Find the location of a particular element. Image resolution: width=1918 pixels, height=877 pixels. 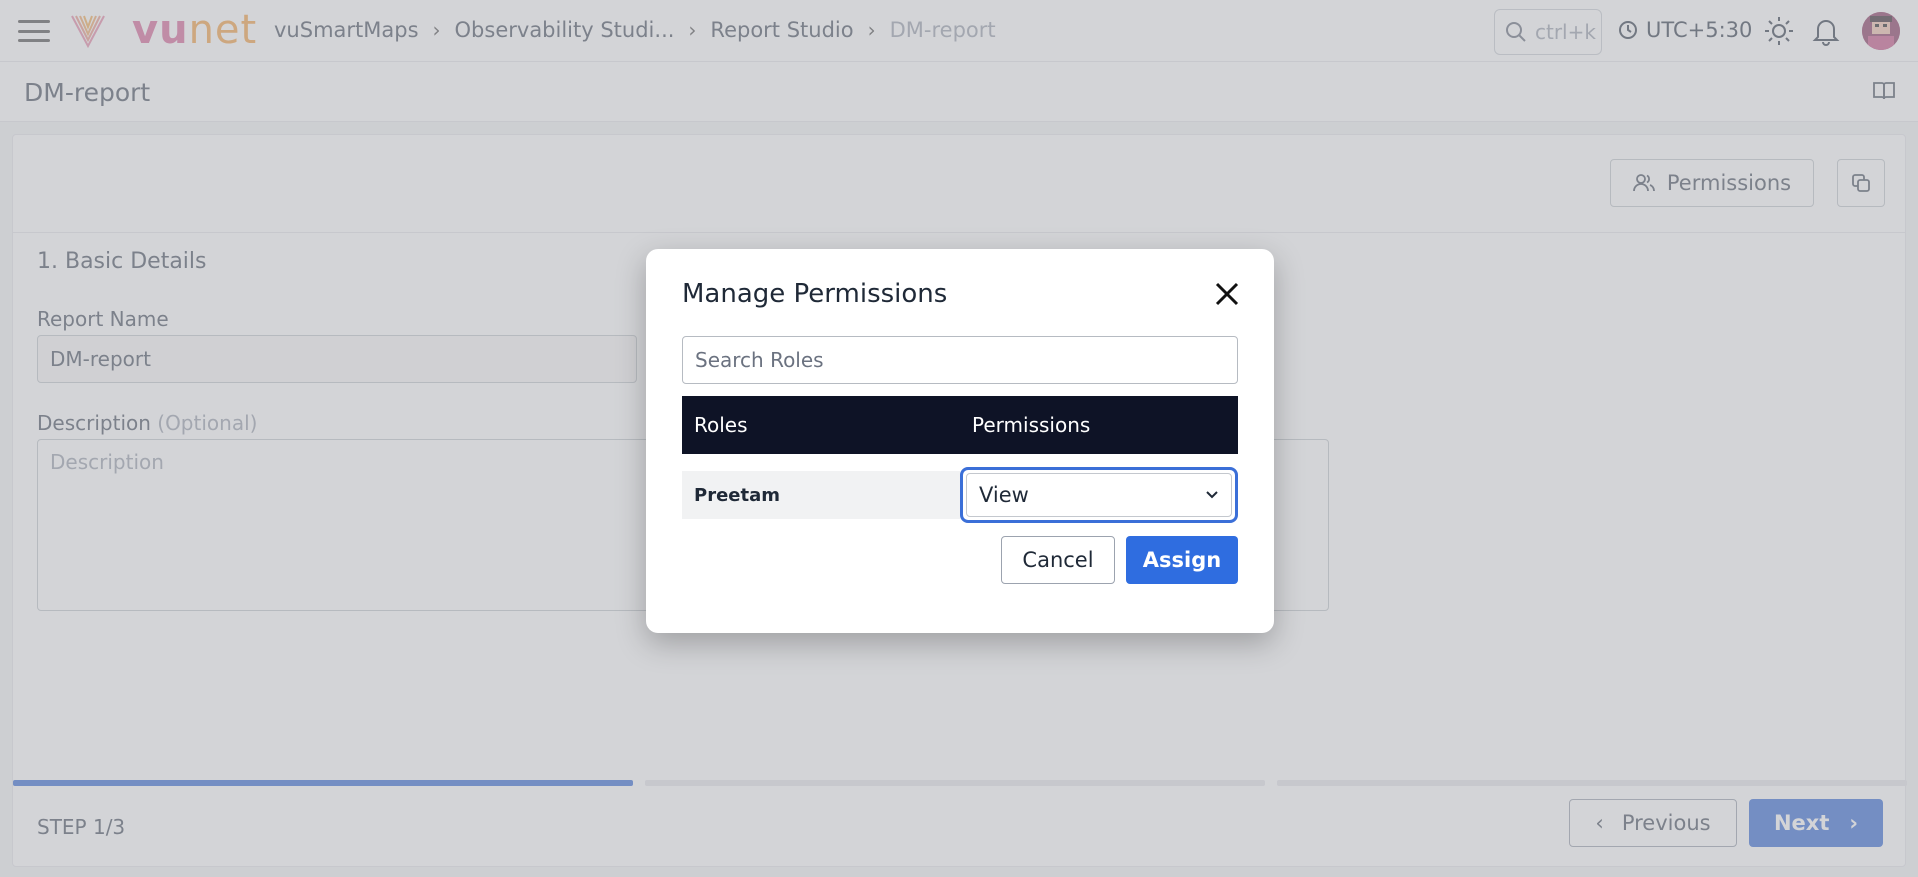

chevron-down-icon is located at coordinates (1212, 495).